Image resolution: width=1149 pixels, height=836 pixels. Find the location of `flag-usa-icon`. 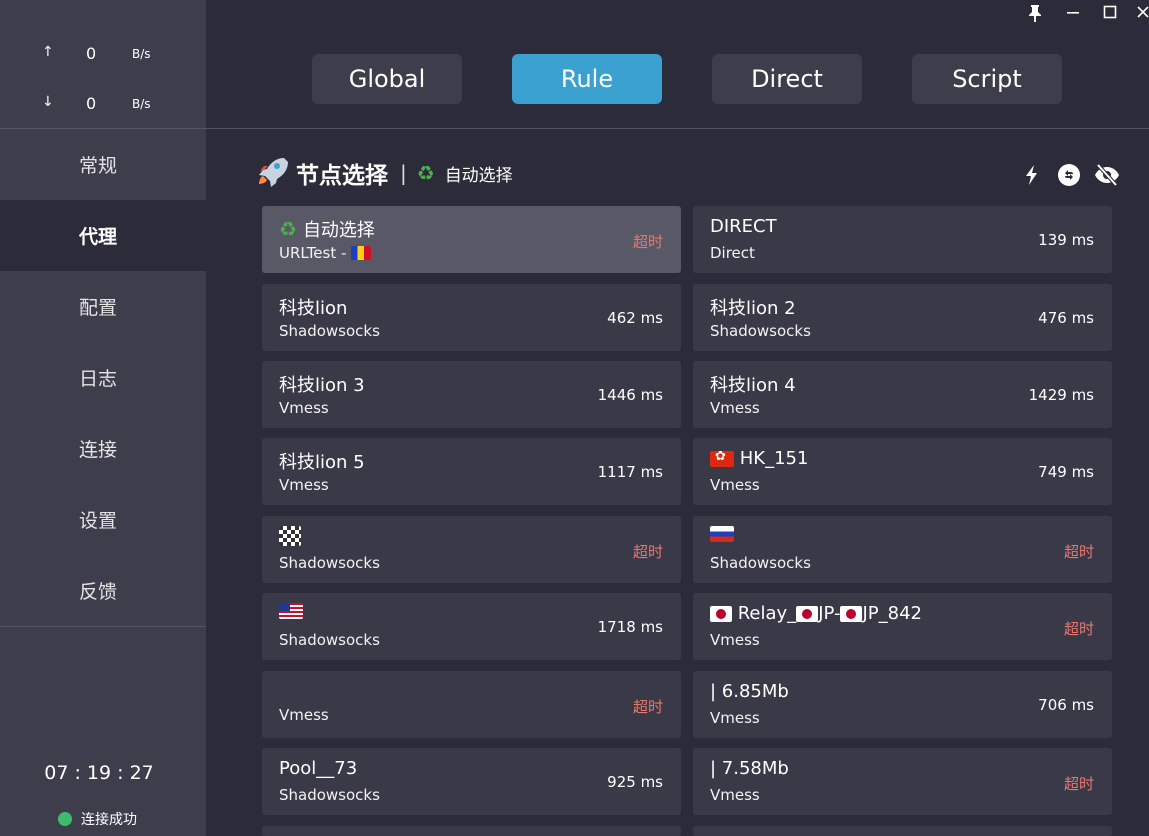

flag-usa-icon is located at coordinates (291, 611).